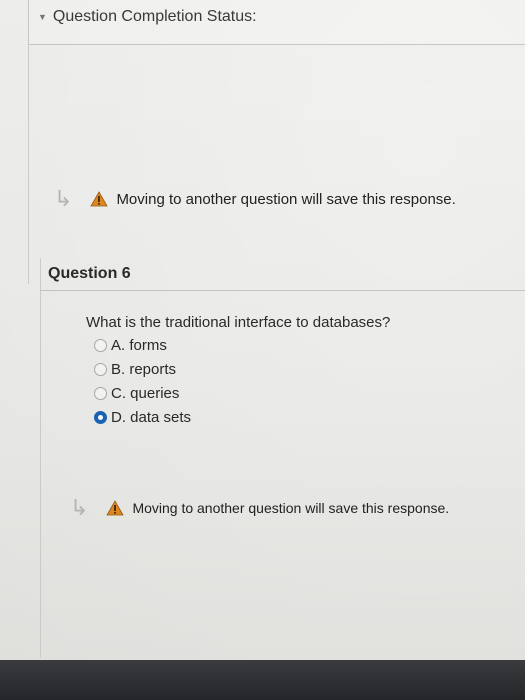 The height and width of the screenshot is (700, 525). Describe the element at coordinates (262, 680) in the screenshot. I see `bottom-bar` at that location.